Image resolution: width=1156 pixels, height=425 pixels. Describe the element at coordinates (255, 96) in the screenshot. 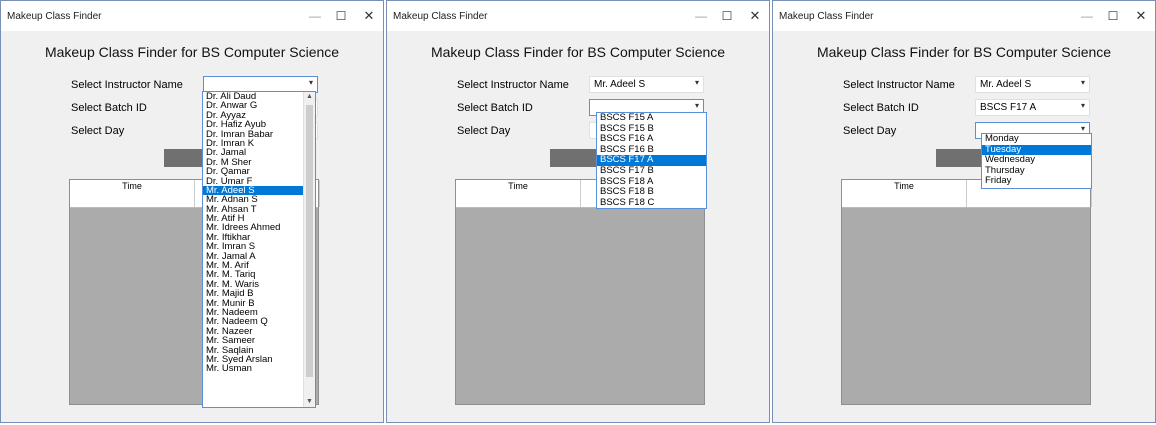

I see `dropdown-option: Dr. Ali Daud` at that location.